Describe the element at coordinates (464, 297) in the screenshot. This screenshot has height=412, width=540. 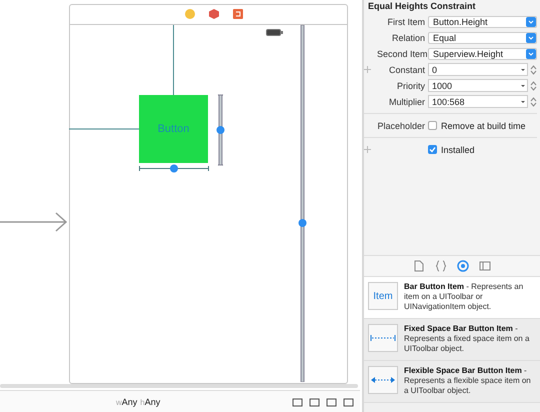
I see `item-description: Bar Button Item - Represents an item on a UIToolbar or UINavigationItem object.` at that location.